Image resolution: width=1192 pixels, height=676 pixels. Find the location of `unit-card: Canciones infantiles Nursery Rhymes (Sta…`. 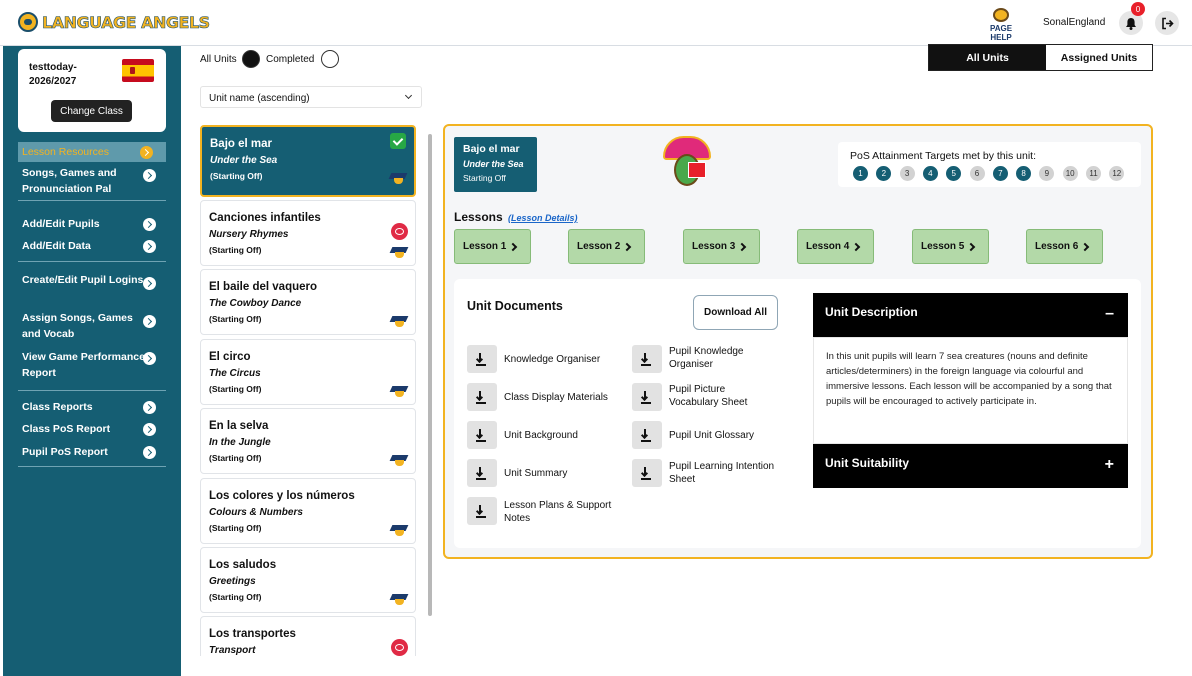

unit-card: Canciones infantiles Nursery Rhymes (Sta… is located at coordinates (308, 233).